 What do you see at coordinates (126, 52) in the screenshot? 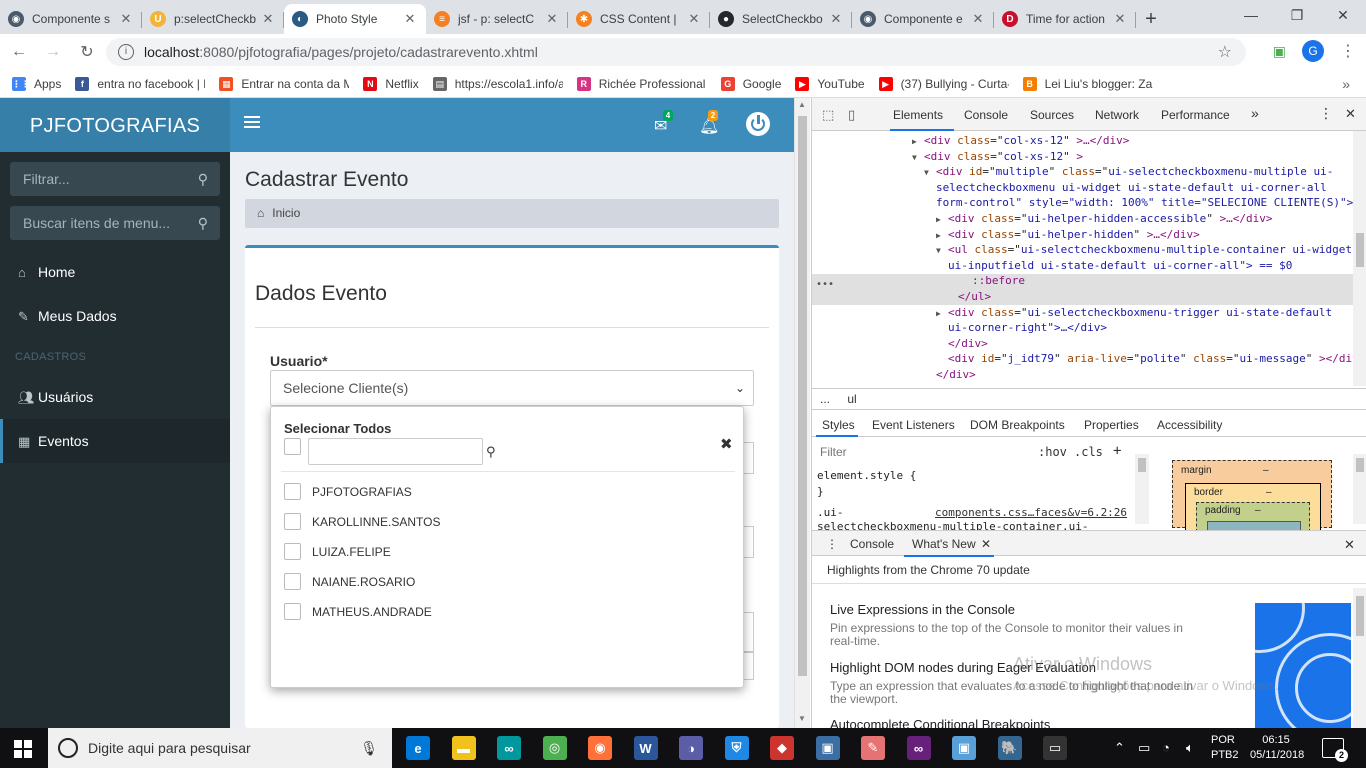
I see `info-icon: i` at bounding box center [126, 52].